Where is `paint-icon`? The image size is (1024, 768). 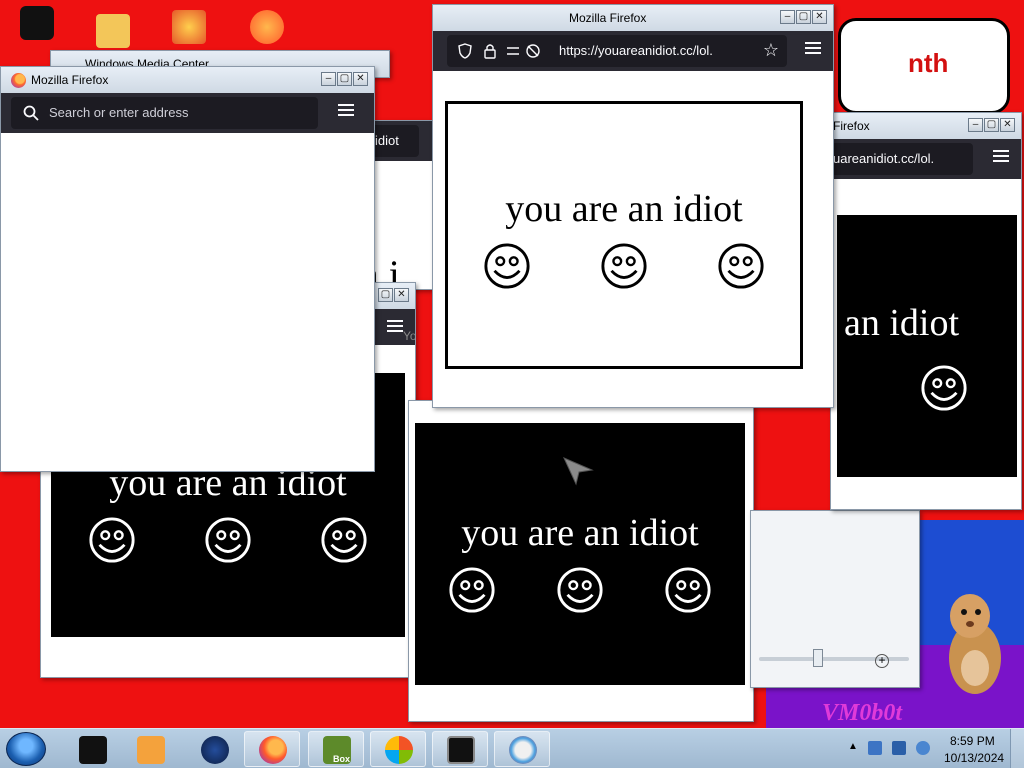
paint-icon is located at coordinates (522, 749).